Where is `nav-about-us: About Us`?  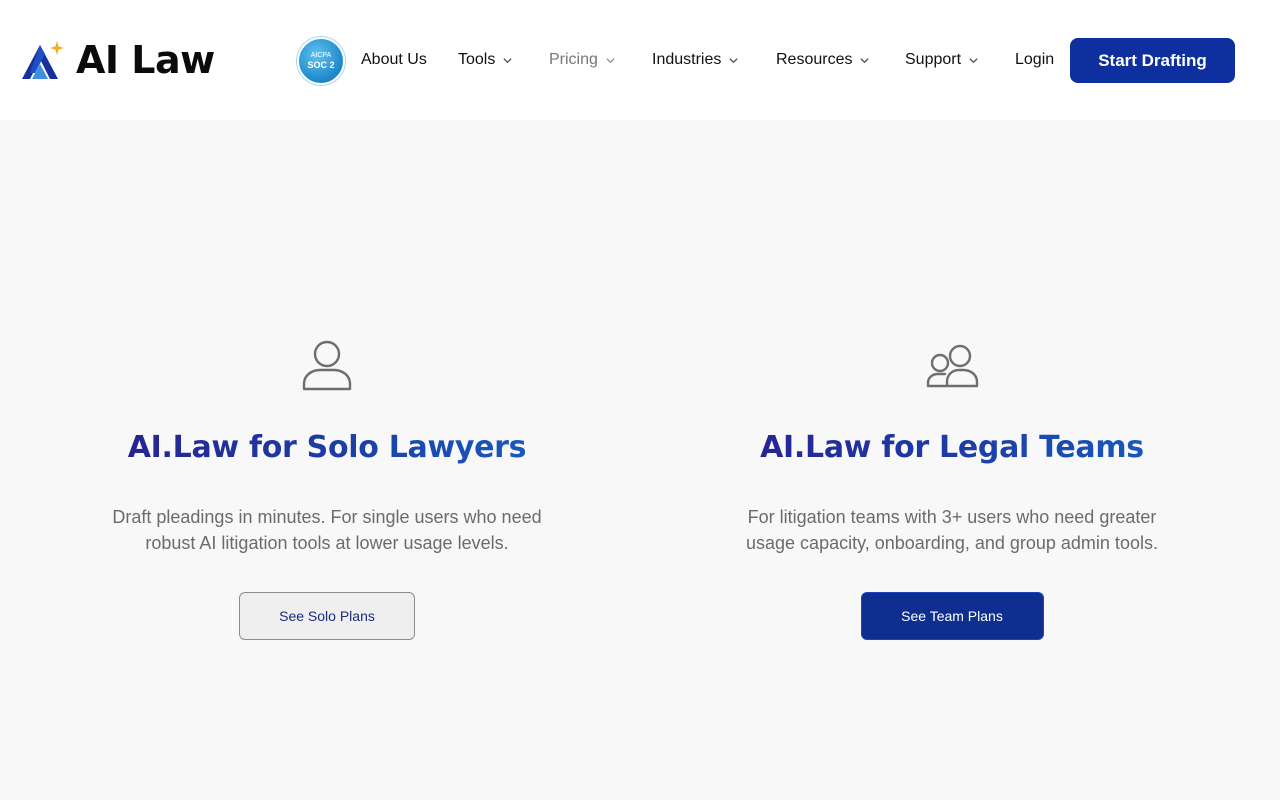 nav-about-us: About Us is located at coordinates (394, 60).